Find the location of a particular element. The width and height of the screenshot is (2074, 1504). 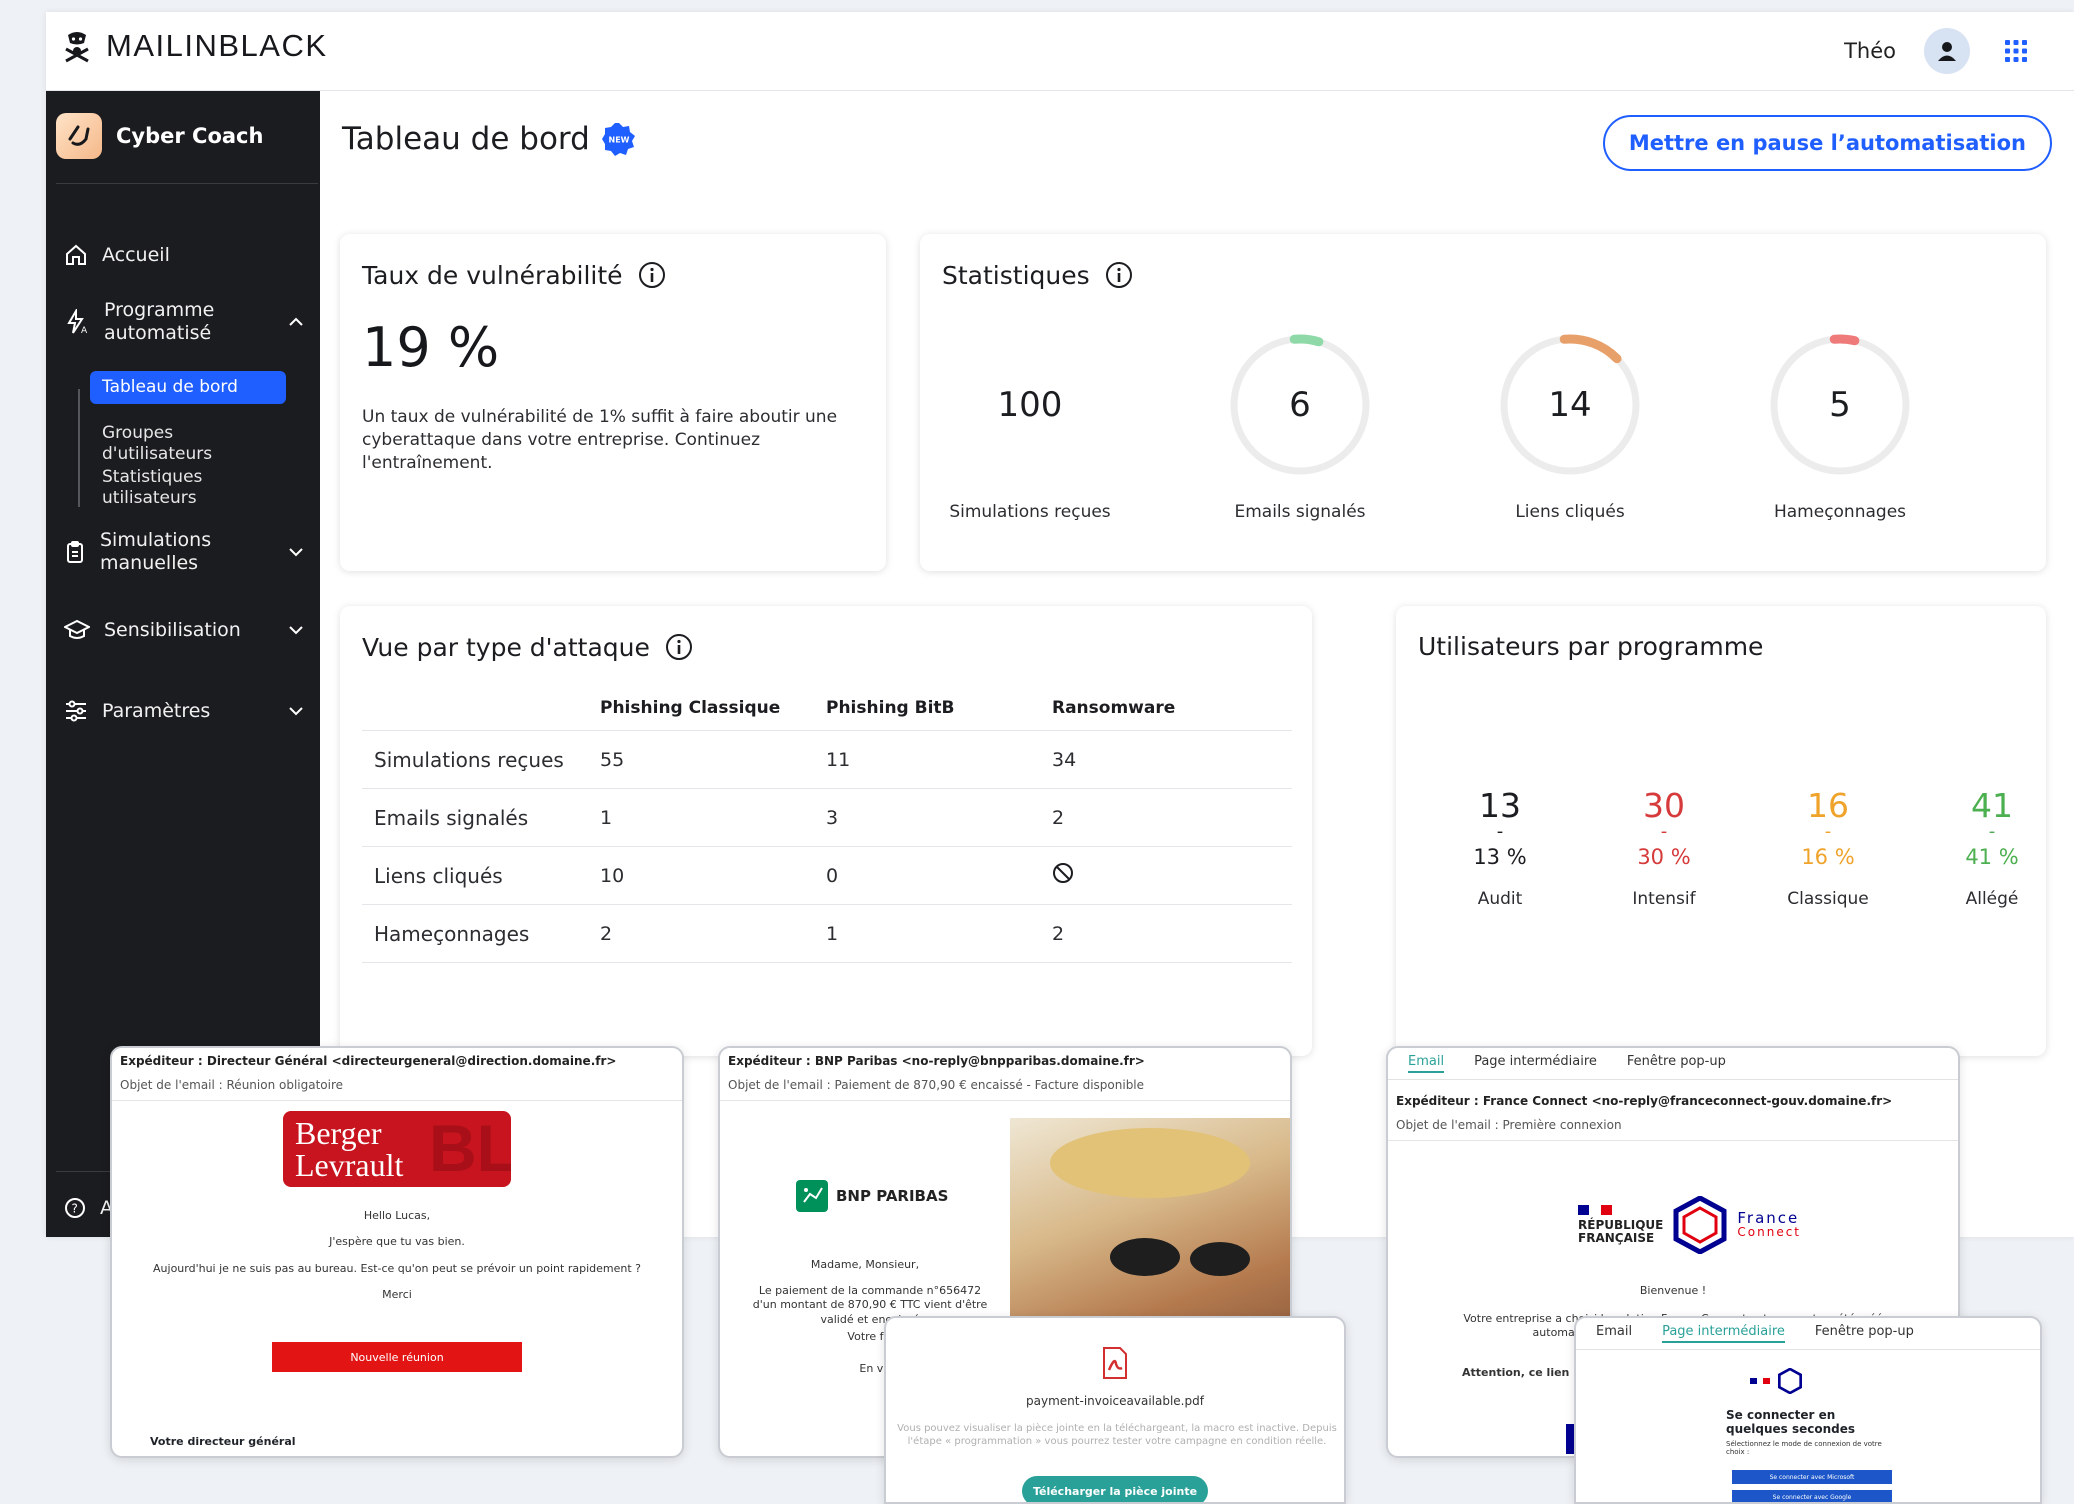

logo-line: Berger is located at coordinates (338, 1133).